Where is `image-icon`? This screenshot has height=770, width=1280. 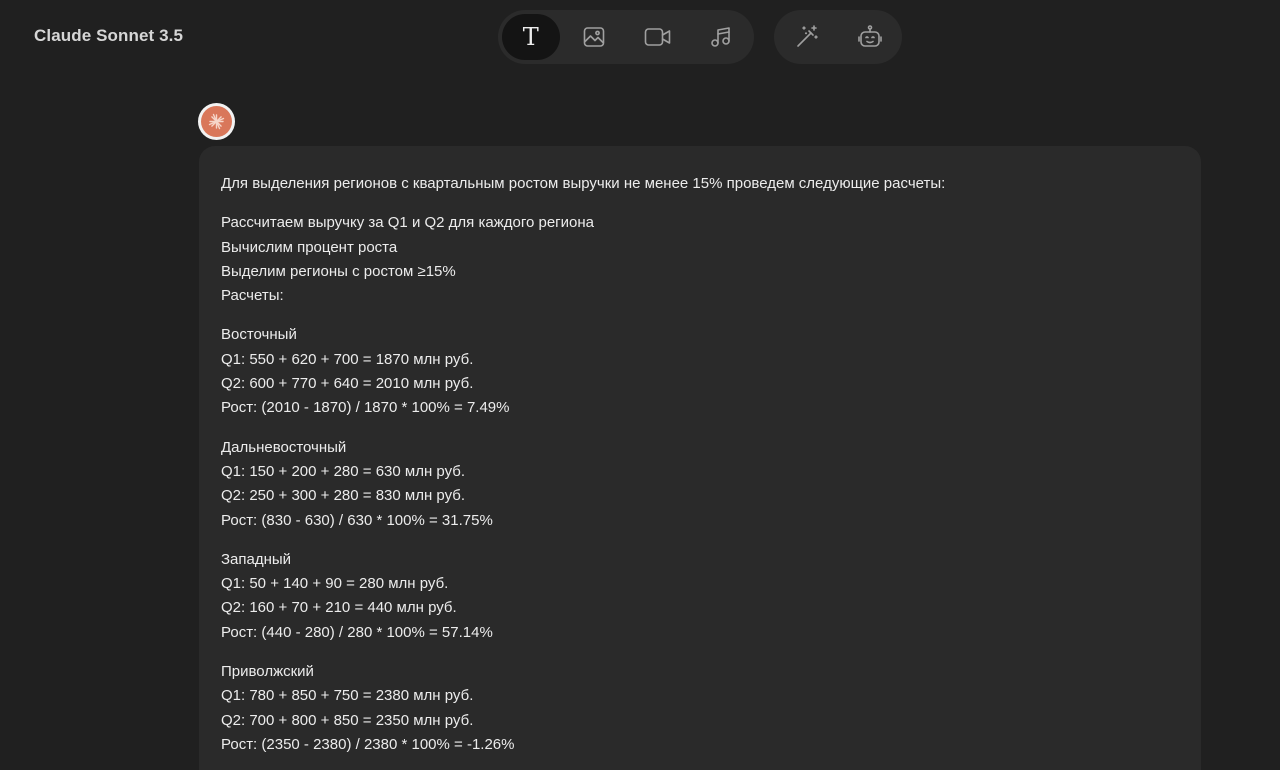 image-icon is located at coordinates (594, 37).